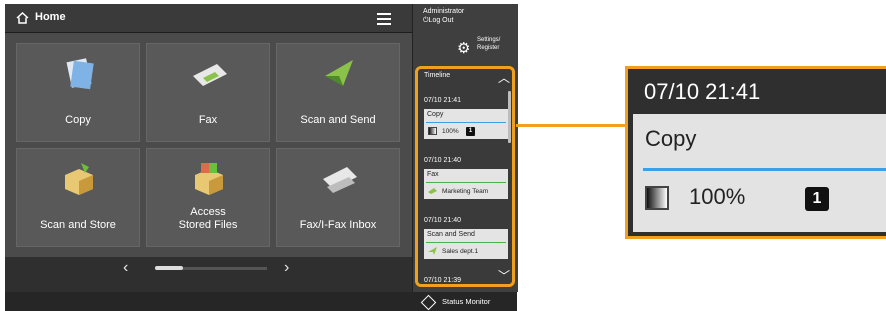 The image size is (886, 311). Describe the element at coordinates (338, 197) in the screenshot. I see `tile-fax-inbox: Fax/I-Fax Inbox` at that location.